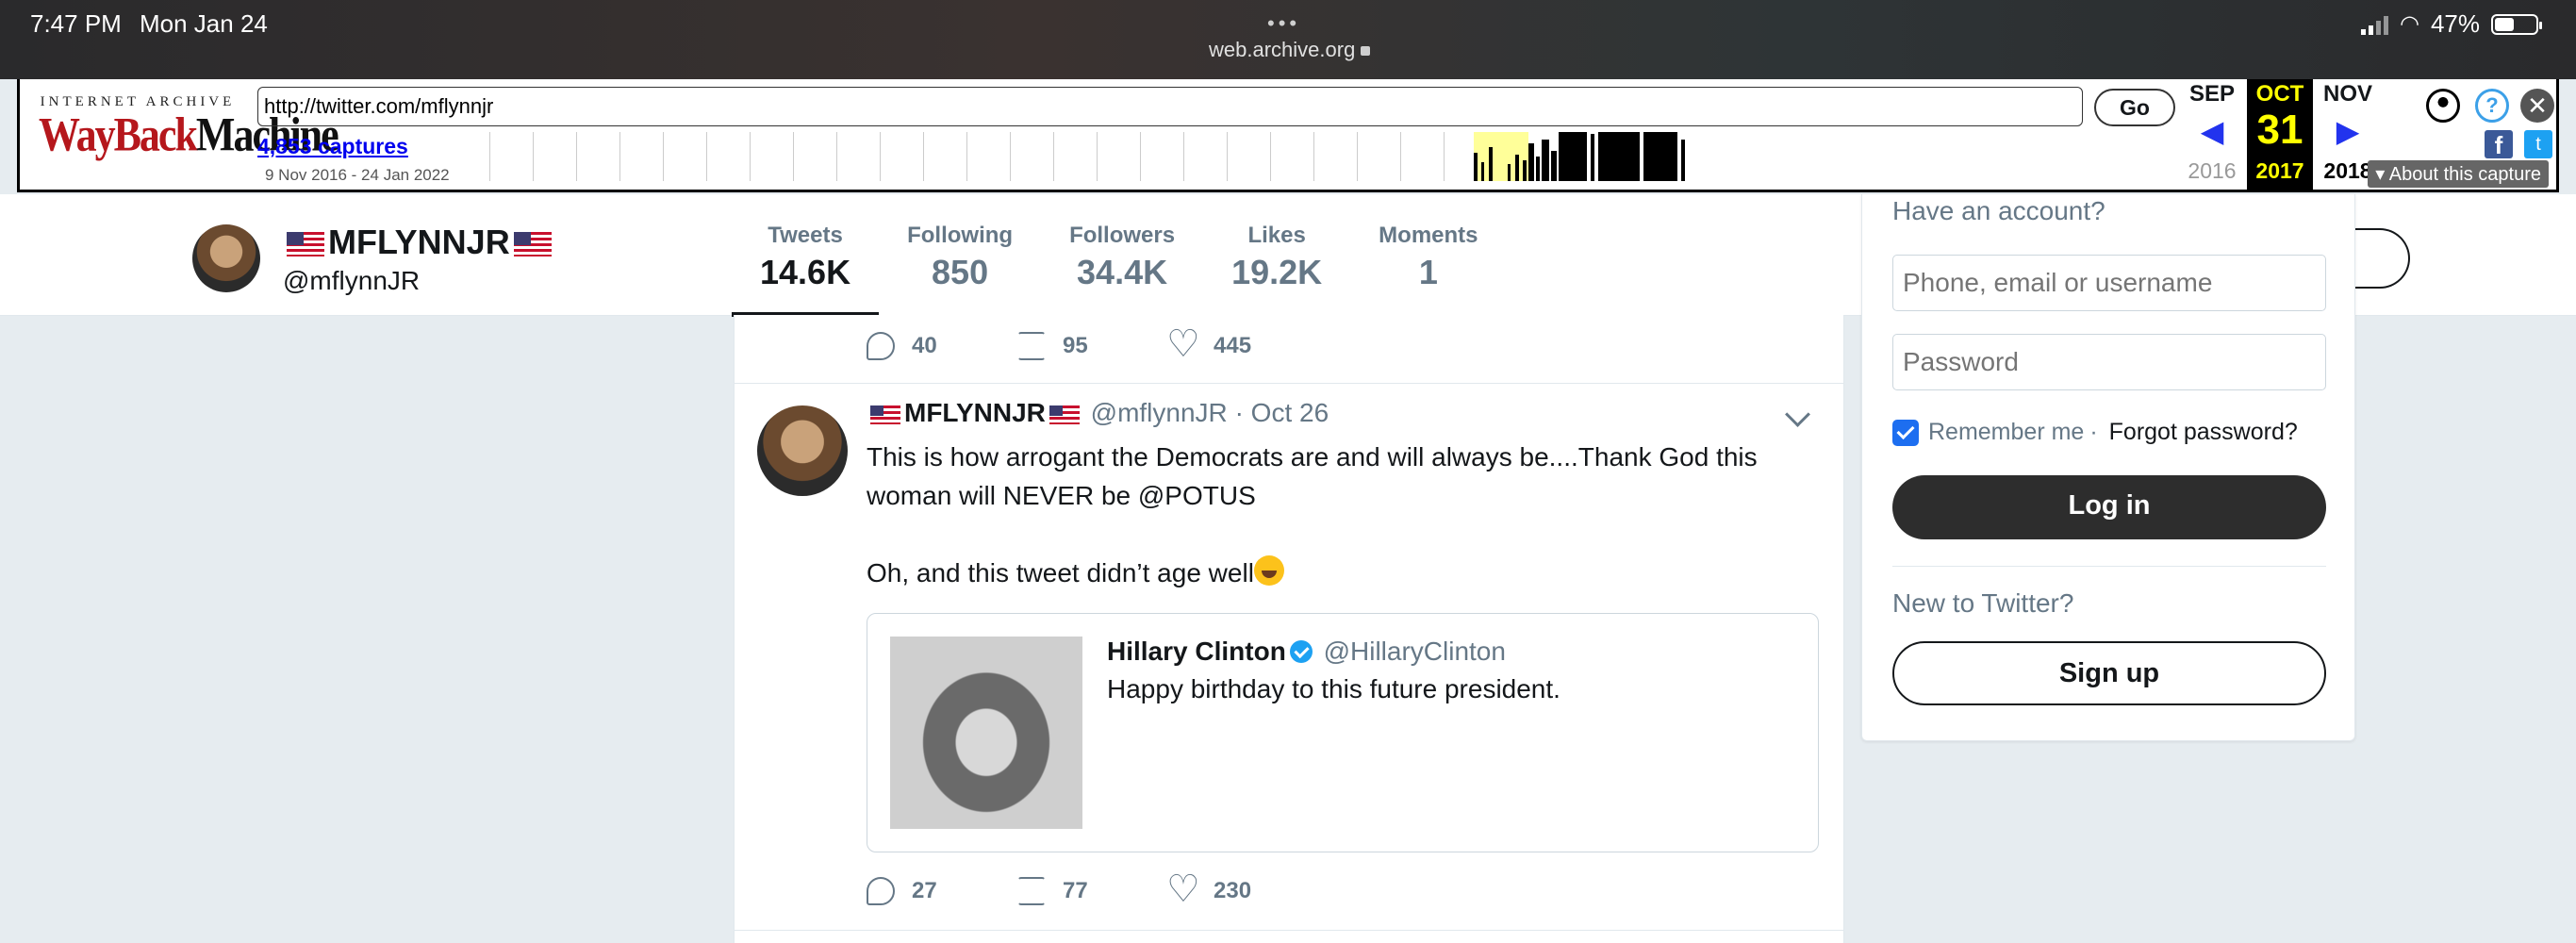  I want to click on status-date: Mon Jan 24, so click(204, 23).